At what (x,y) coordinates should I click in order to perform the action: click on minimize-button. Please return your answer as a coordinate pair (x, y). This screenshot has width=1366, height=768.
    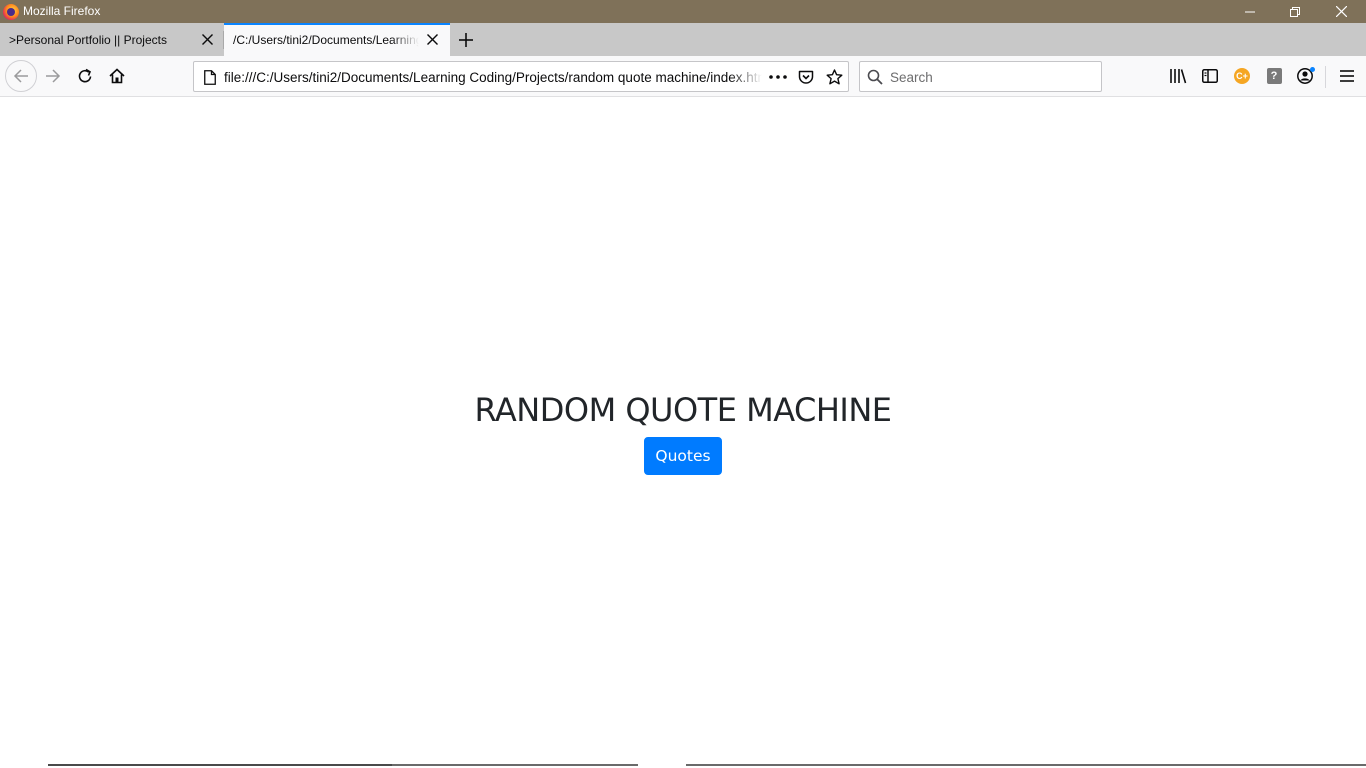
    Looking at the image, I should click on (1250, 11).